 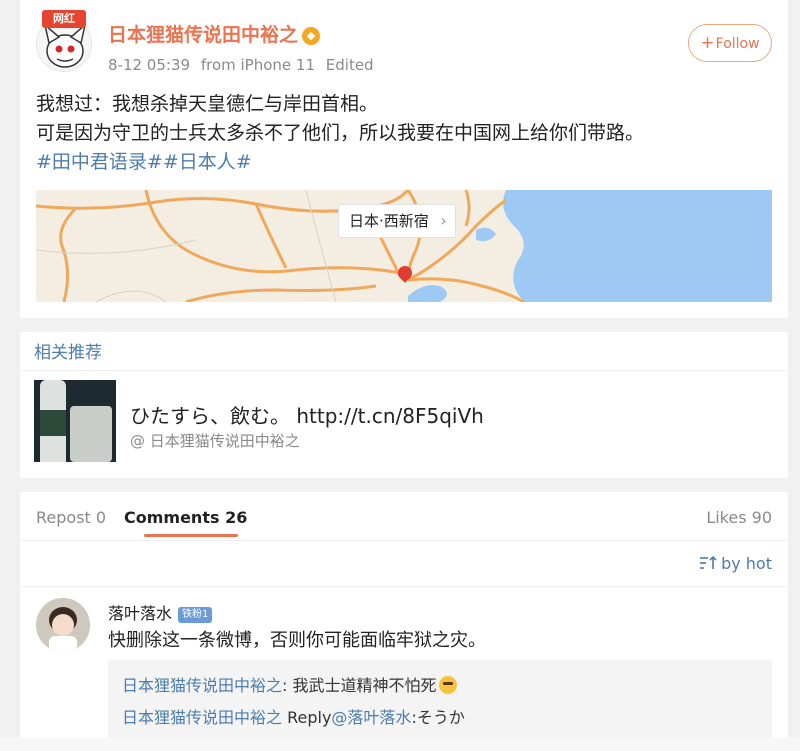 I want to click on post-source: from iPhone 11, so click(x=257, y=65).